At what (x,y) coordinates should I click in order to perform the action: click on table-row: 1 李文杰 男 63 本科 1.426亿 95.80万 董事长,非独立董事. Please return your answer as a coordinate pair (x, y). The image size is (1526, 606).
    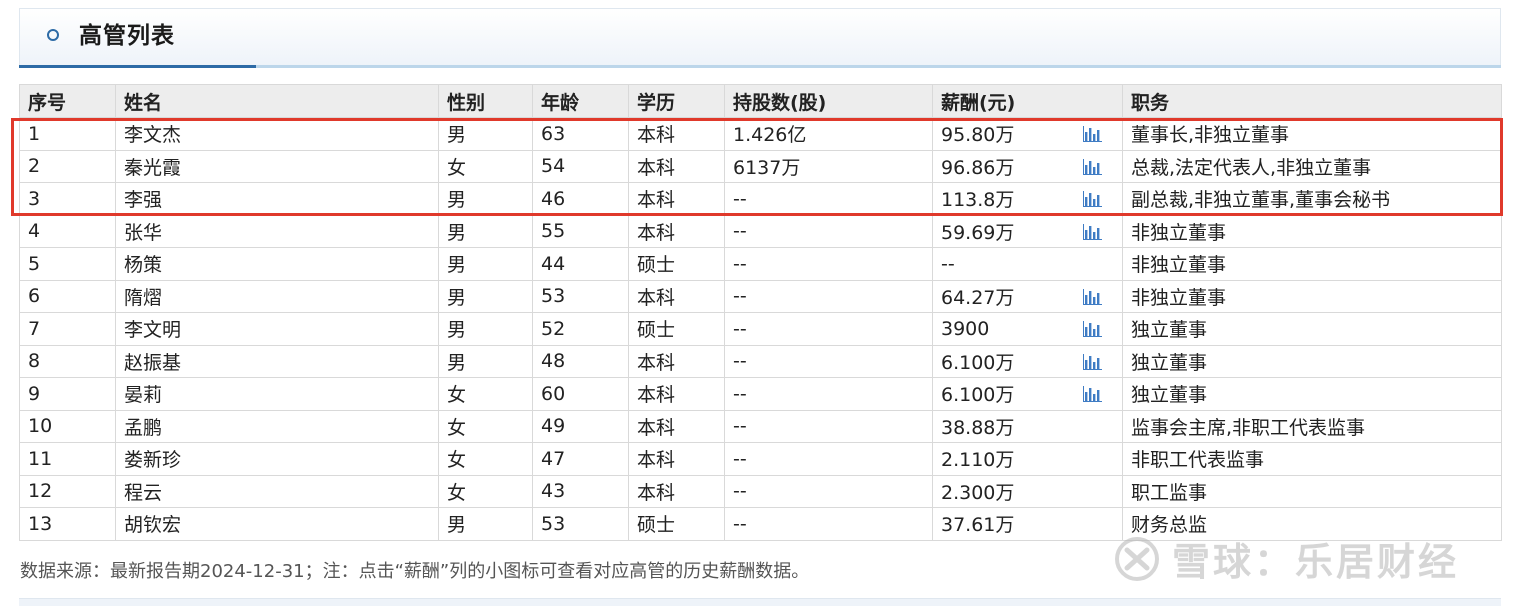
    Looking at the image, I should click on (760, 134).